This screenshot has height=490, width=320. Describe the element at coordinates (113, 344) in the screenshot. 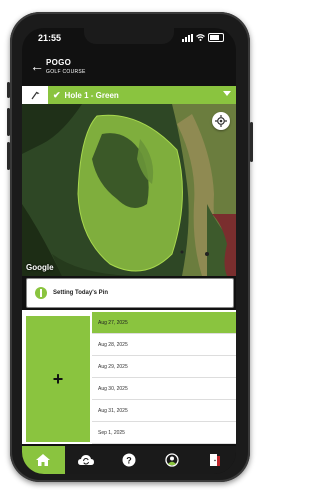

I see `date-label: Aug 28, 2025` at that location.